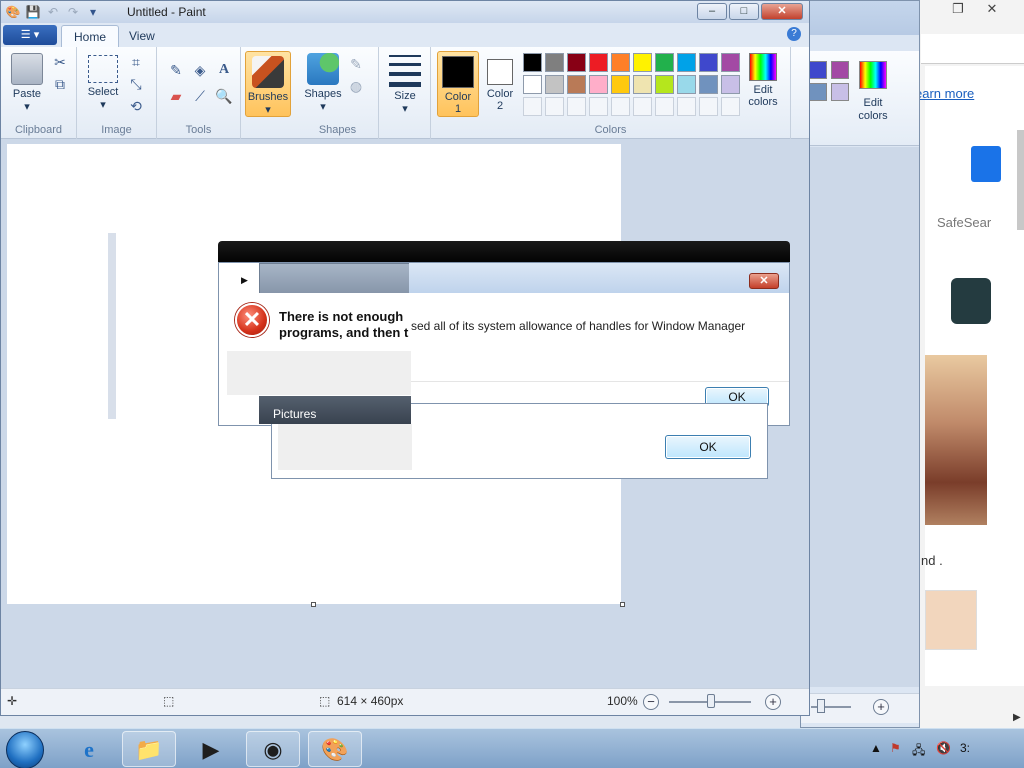 This screenshot has height=768, width=1024. What do you see at coordinates (782, 11) in the screenshot?
I see `close-button: ✕` at bounding box center [782, 11].